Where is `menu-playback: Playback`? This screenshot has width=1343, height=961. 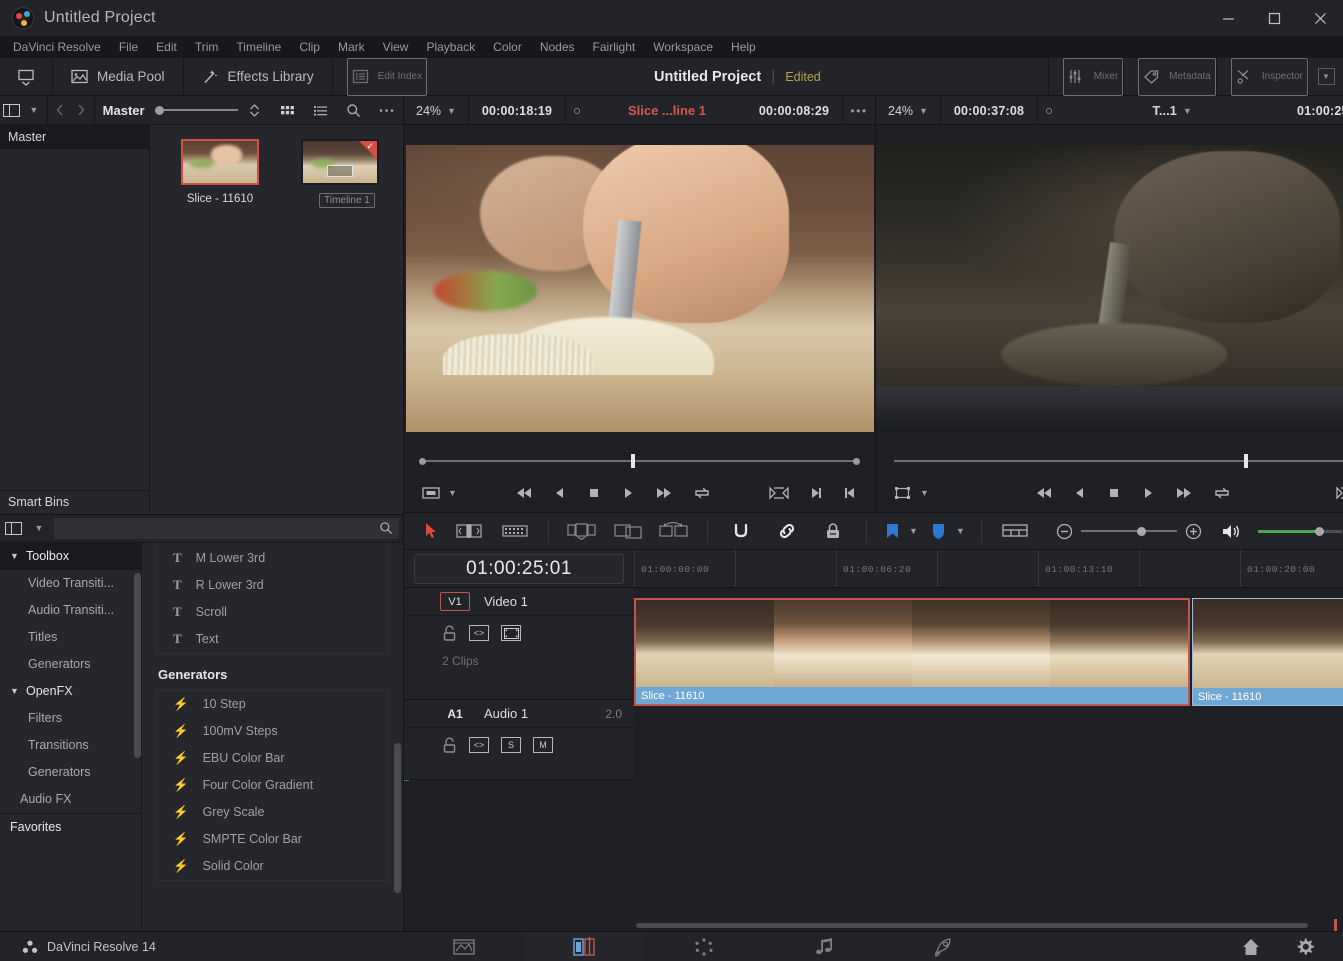 menu-playback: Playback is located at coordinates (450, 47).